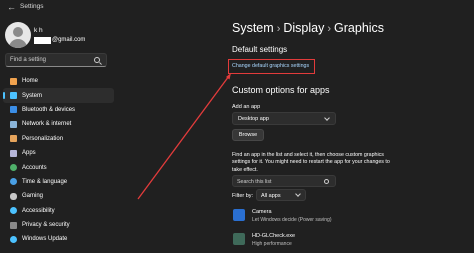 This screenshot has width=474, height=253. I want to click on globe-clock-icon, so click(13, 182).